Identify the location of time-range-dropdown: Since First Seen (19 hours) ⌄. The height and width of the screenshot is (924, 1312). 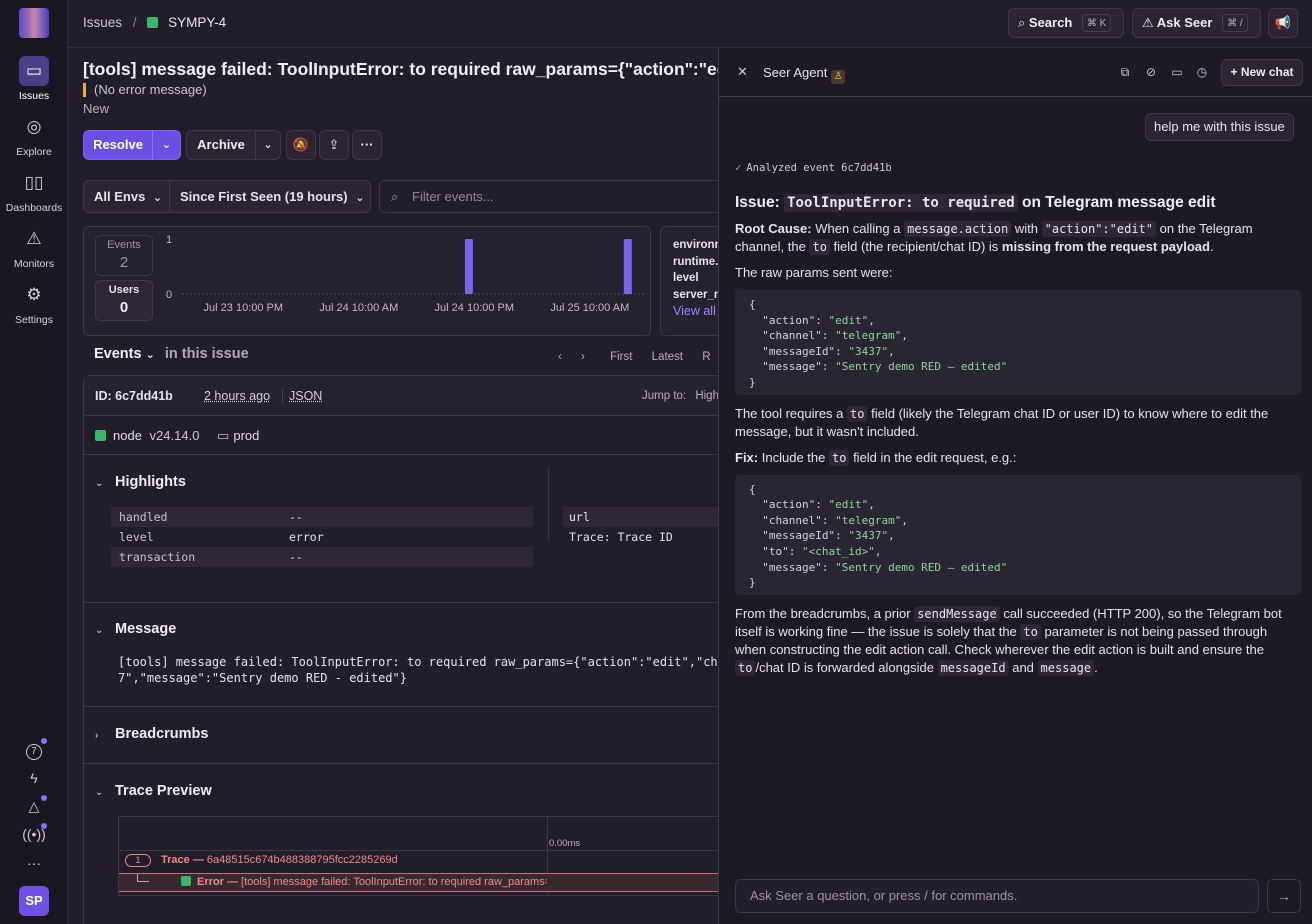
(270, 196).